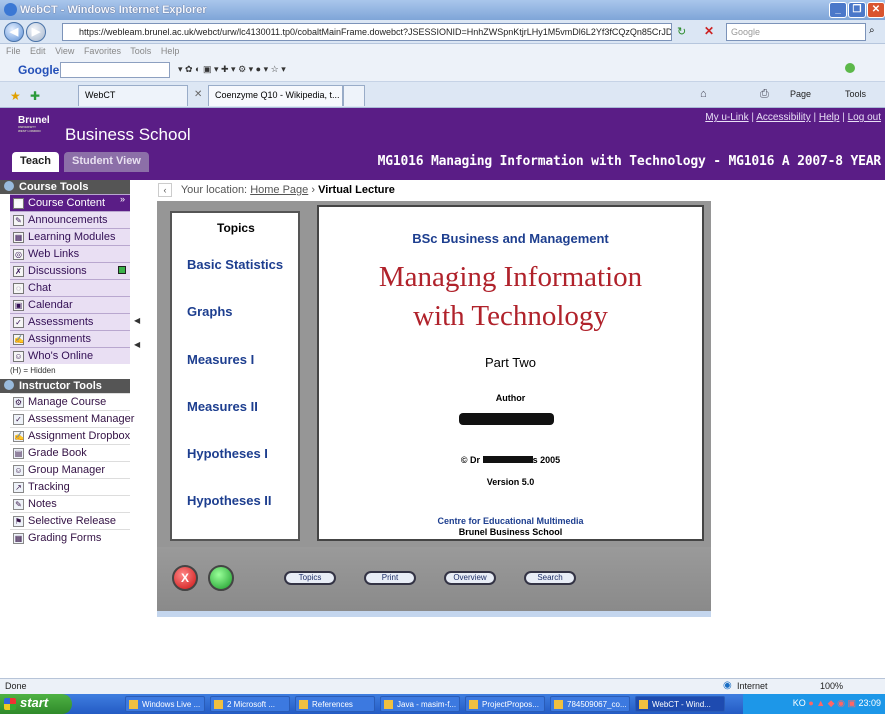  What do you see at coordinates (70, 452) in the screenshot?
I see `sidebar-item-grade-book: ▤ Grade Book` at bounding box center [70, 452].